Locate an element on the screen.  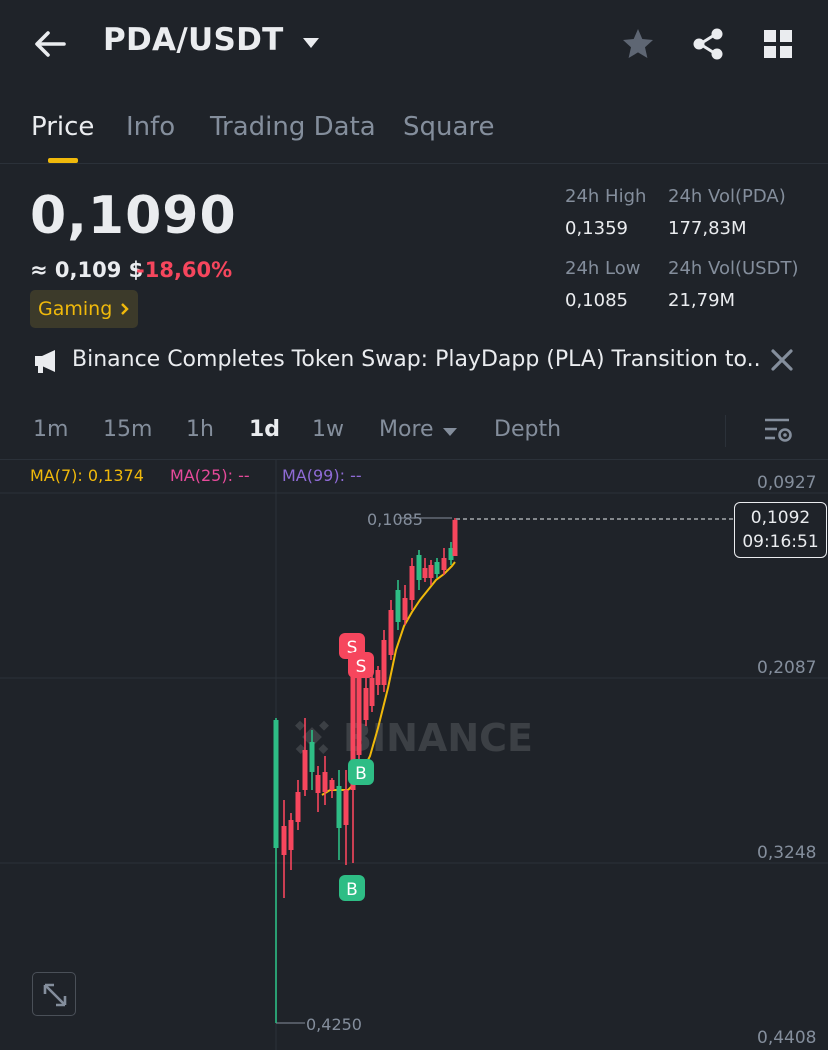
tab-price: Price is located at coordinates (62, 127).